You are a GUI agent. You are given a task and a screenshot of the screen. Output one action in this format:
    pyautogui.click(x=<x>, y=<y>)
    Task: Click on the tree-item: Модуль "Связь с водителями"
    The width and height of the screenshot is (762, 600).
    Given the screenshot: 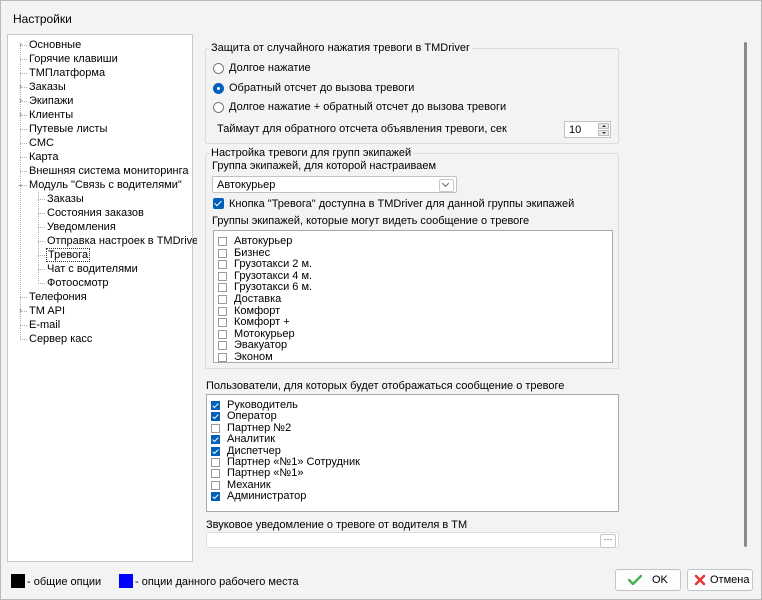 What is the action you would take?
    pyautogui.click(x=105, y=185)
    